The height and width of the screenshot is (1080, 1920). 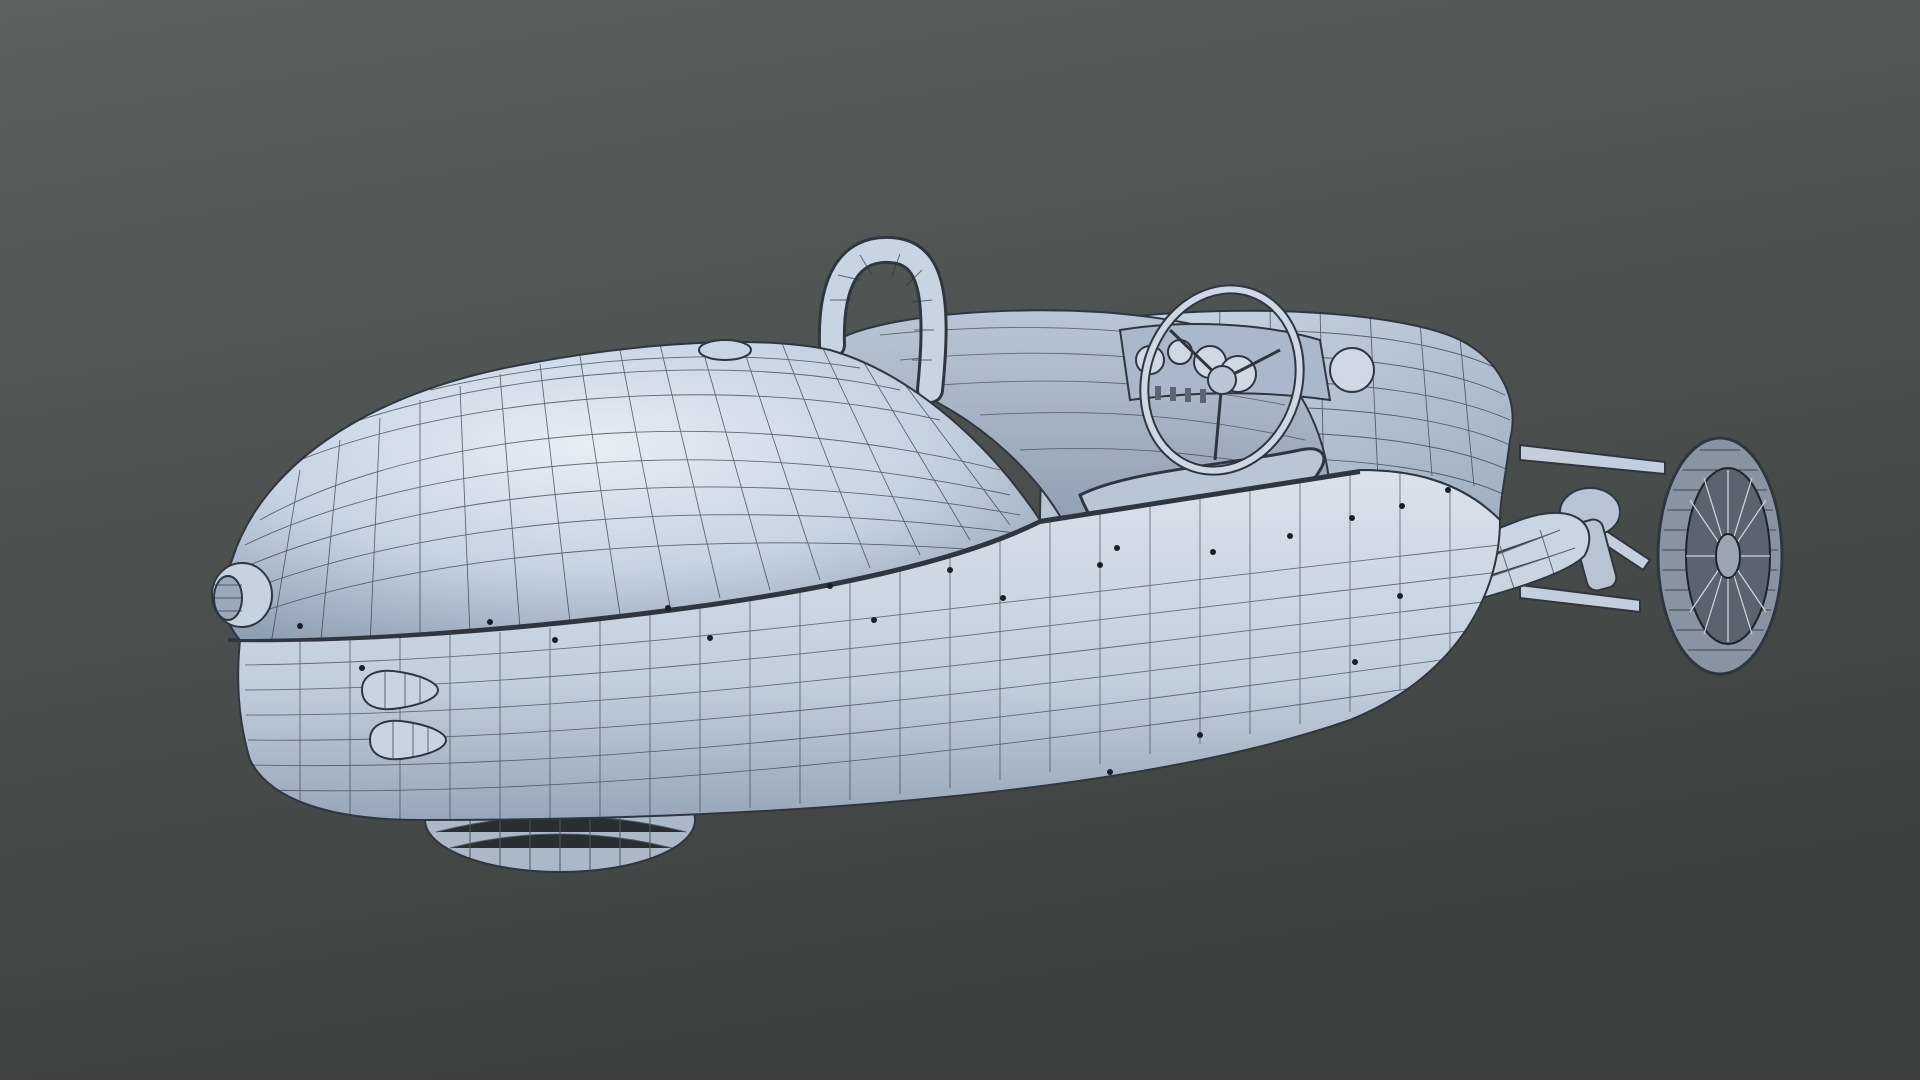 I want to click on rear-wheel, so click(x=1720, y=556).